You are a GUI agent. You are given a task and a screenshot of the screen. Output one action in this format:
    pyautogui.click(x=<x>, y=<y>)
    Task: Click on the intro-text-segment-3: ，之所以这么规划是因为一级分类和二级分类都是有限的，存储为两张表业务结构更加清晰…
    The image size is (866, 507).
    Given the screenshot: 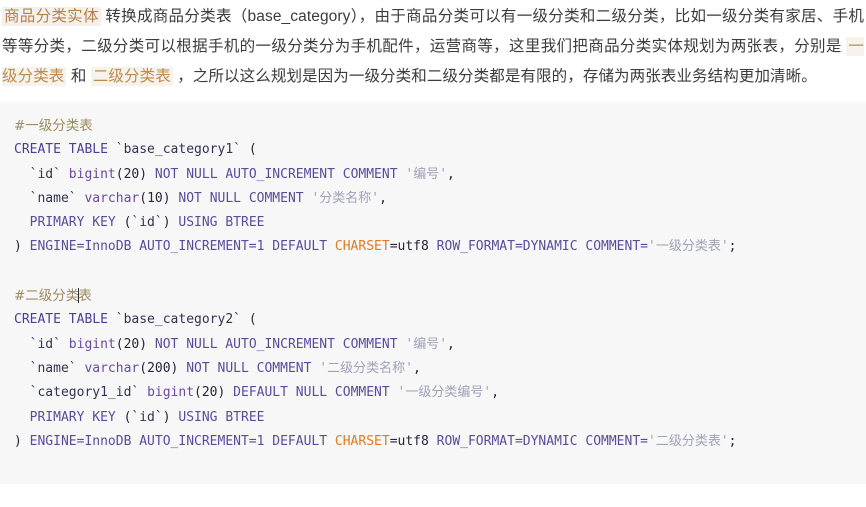 What is the action you would take?
    pyautogui.click(x=494, y=76)
    